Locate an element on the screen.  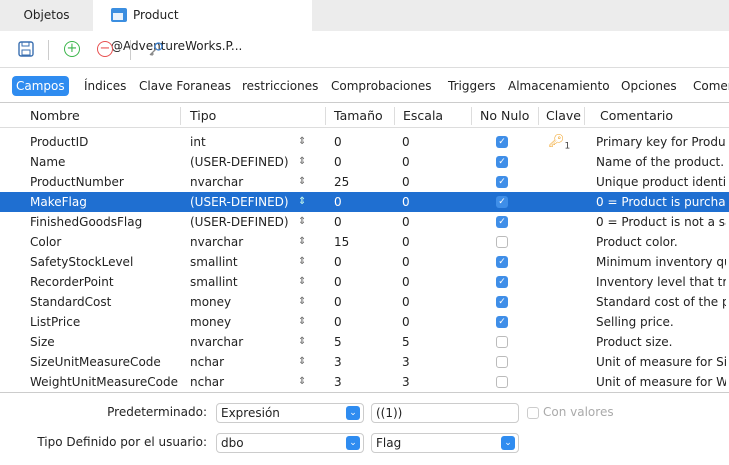
field-name: StandardCost is located at coordinates (105, 302).